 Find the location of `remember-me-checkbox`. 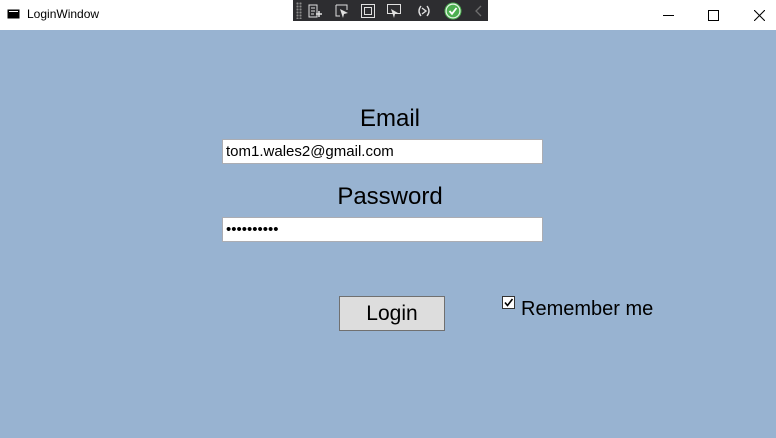

remember-me-checkbox is located at coordinates (508, 302).